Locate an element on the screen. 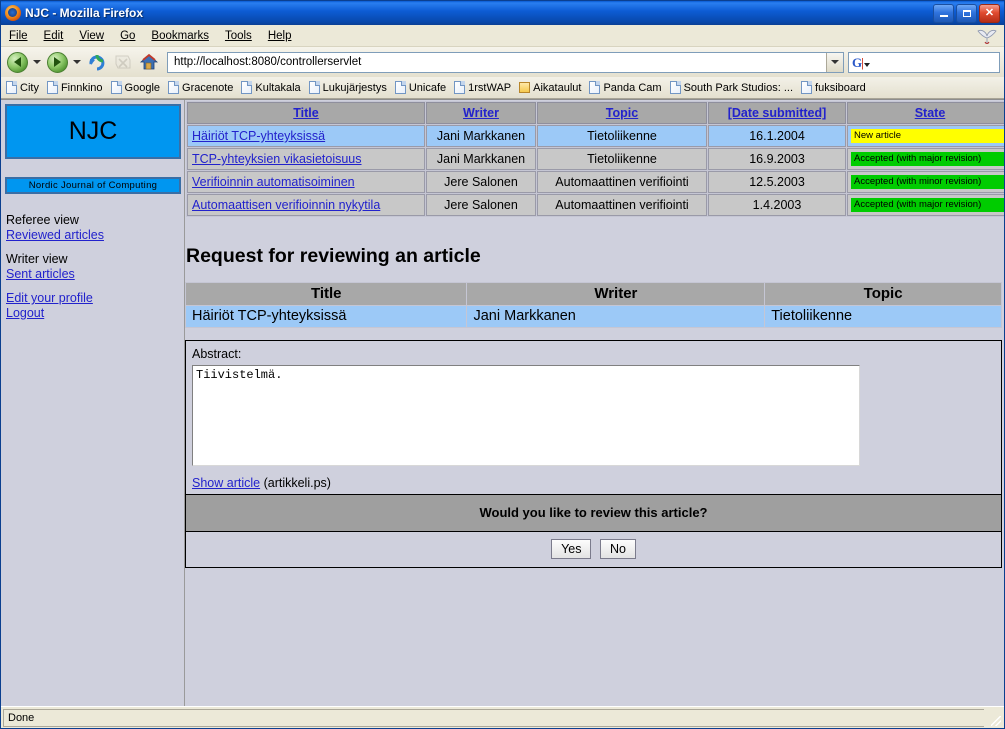 This screenshot has width=1005, height=729. articles-th-date: [Date submitted] is located at coordinates (777, 113).